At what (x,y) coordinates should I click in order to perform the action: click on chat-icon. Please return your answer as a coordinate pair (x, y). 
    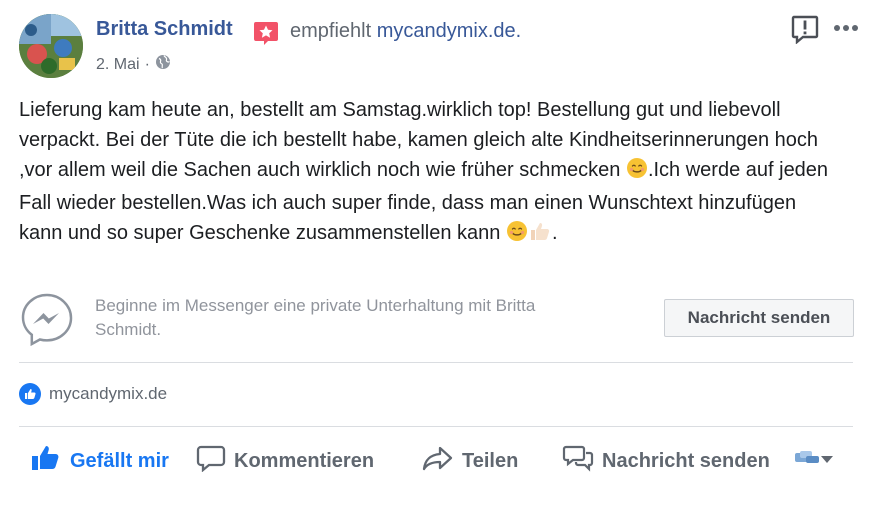
    Looking at the image, I should click on (582, 461).